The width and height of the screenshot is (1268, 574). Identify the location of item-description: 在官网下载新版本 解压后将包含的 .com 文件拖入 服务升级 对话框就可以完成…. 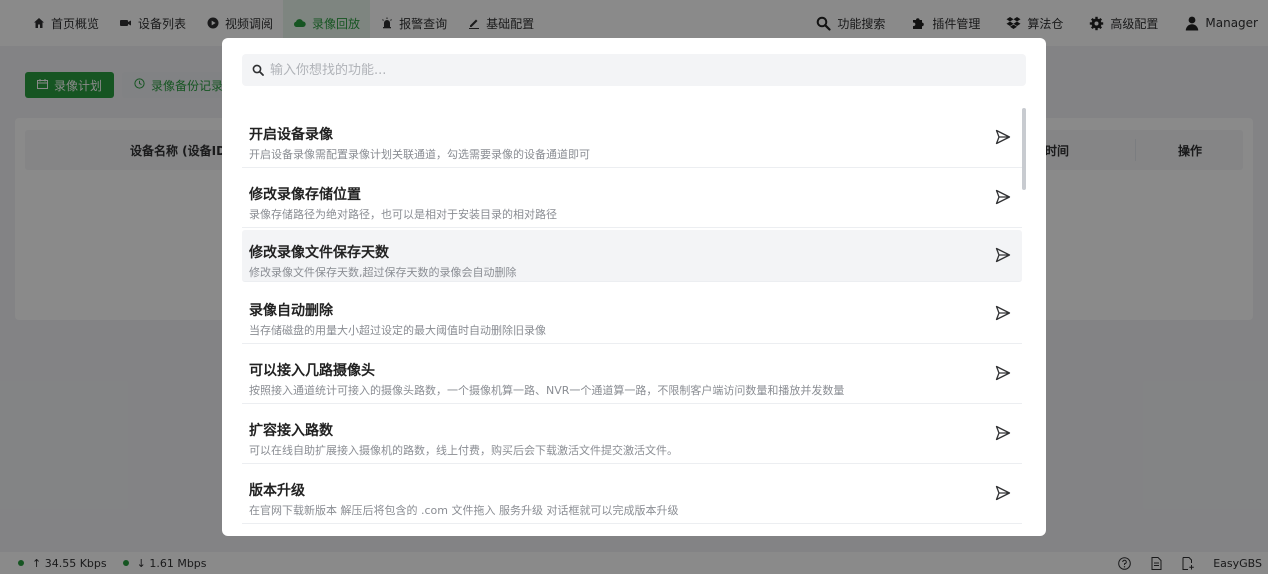
(464, 510).